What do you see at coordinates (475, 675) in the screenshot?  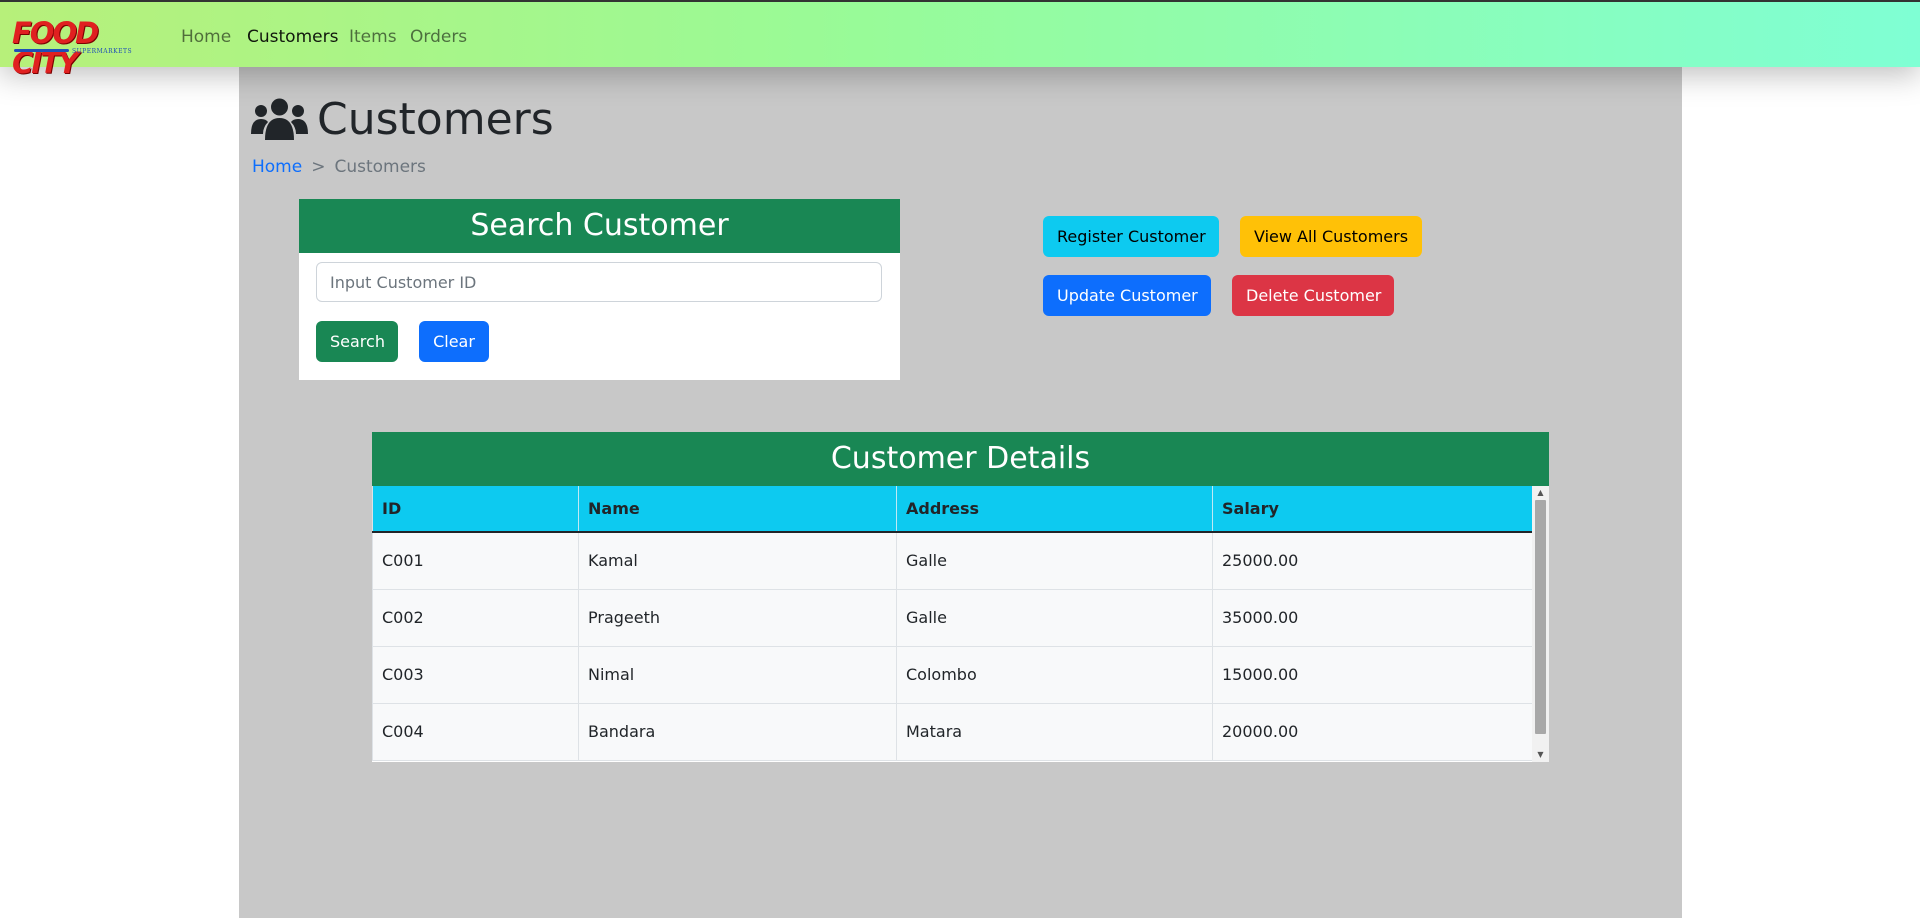 I see `cell-id: C003` at bounding box center [475, 675].